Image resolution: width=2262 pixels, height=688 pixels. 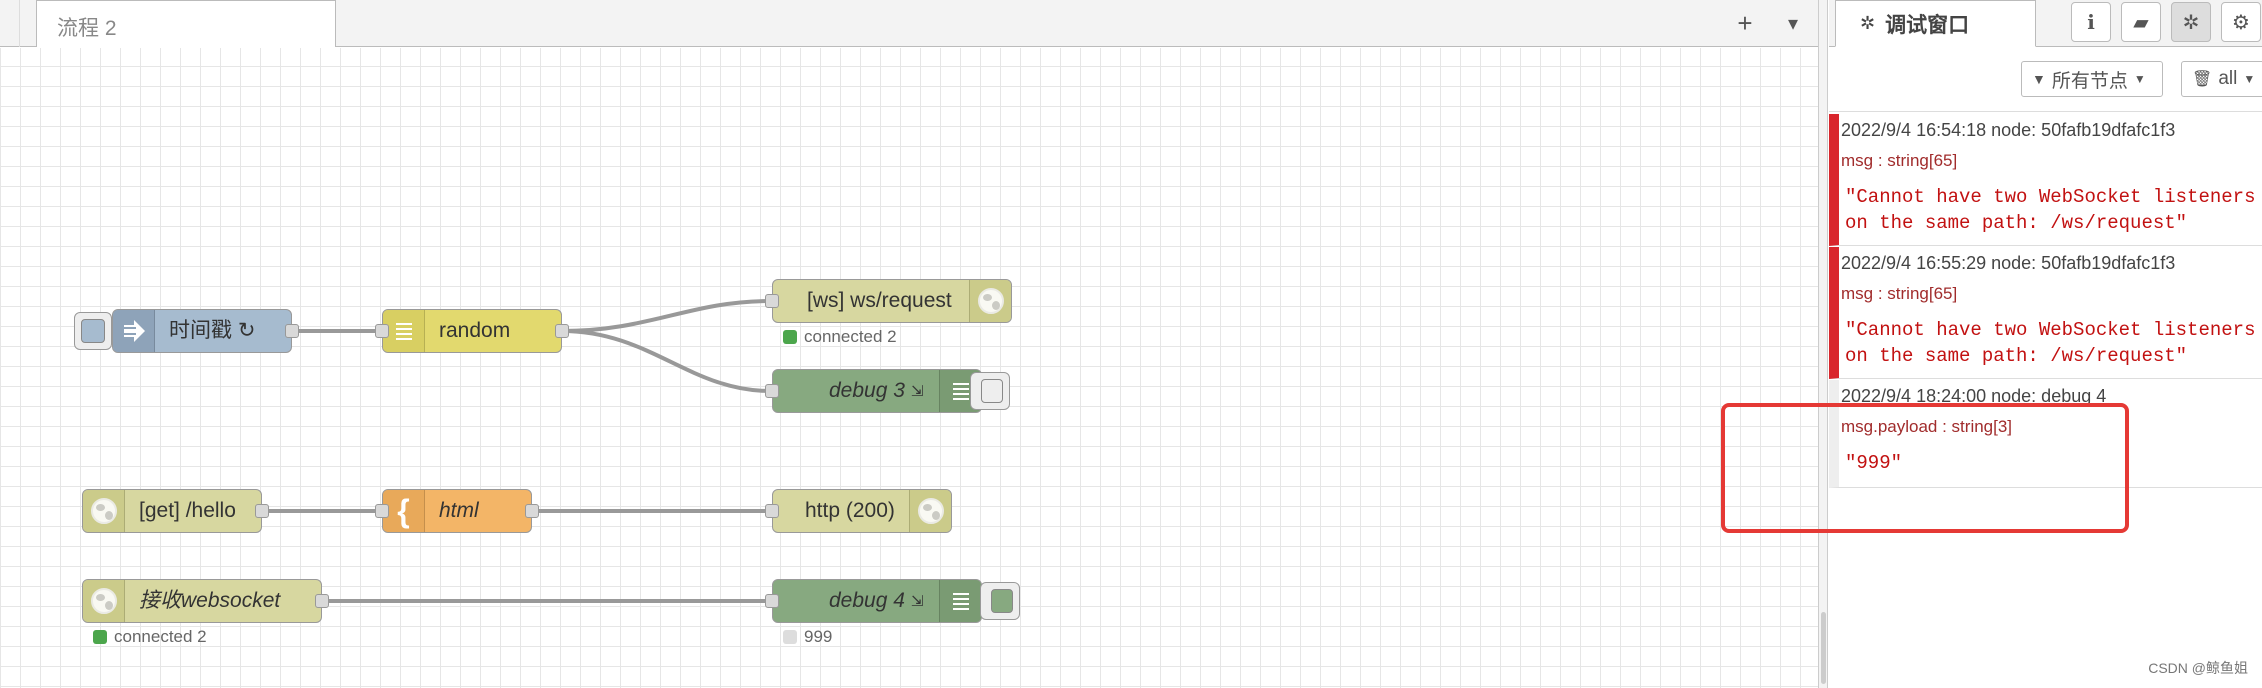 I want to click on http-in-output-port, so click(x=262, y=511).